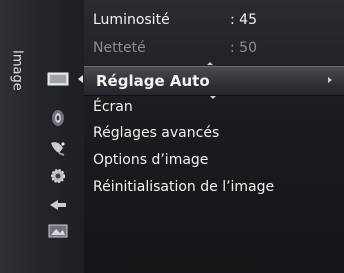  I want to click on application-icon, so click(58, 231).